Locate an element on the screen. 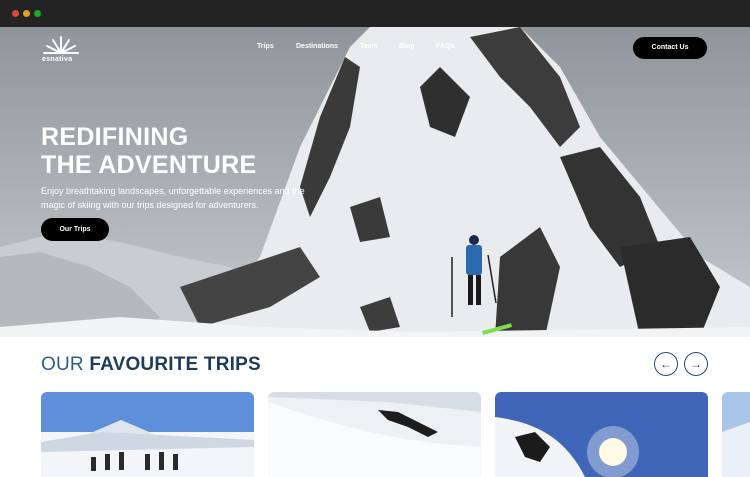 This screenshot has width=750, height=477. contact-us-button: Contact Us is located at coordinates (670, 48).